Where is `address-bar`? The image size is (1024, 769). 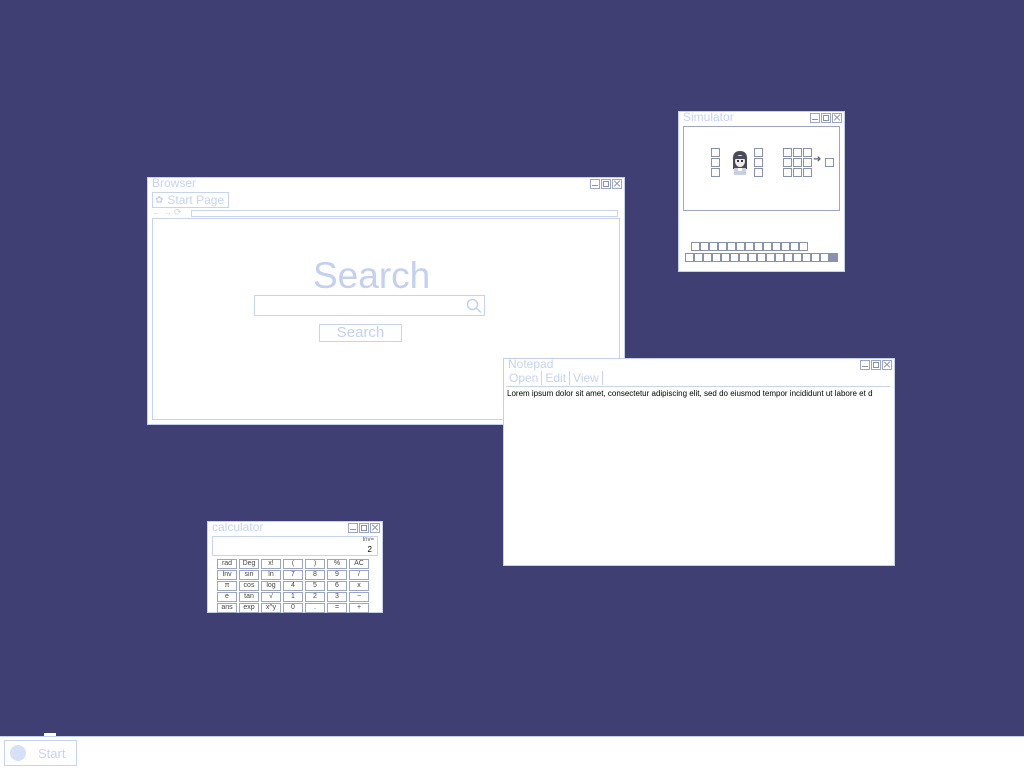 address-bar is located at coordinates (404, 213).